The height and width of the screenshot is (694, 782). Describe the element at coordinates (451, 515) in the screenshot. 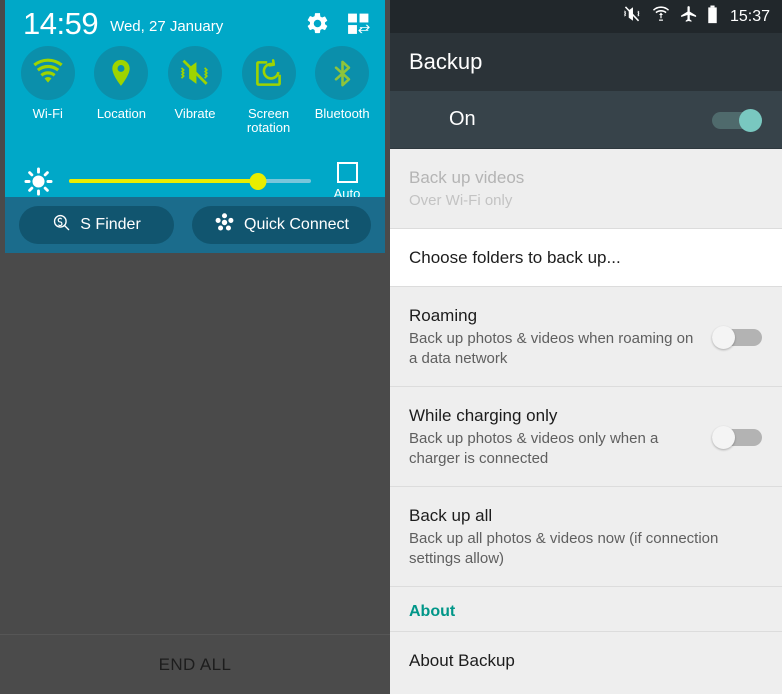

I see `row-title: Back up all` at that location.